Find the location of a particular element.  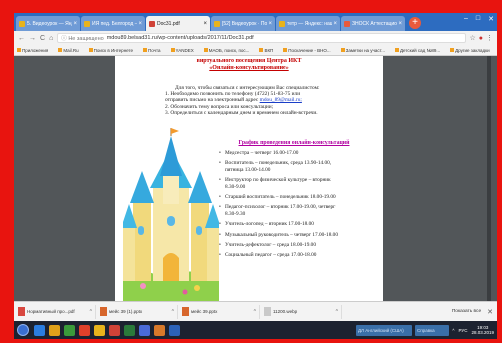

tab-label: ЗНОСК Аттестационный is located at coordinates (374, 23).